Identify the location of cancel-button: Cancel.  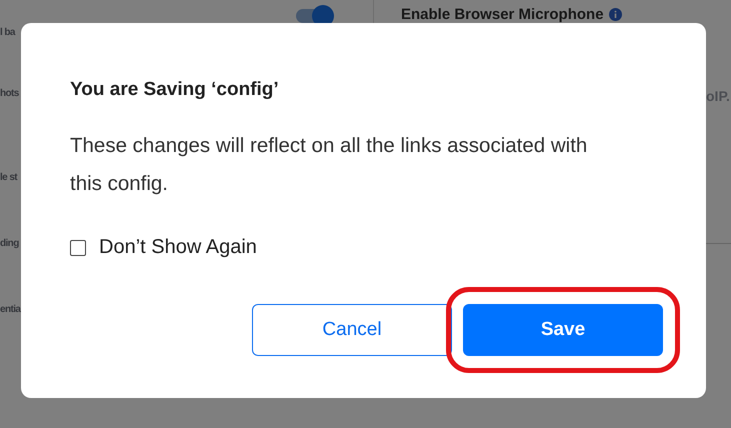
(352, 330).